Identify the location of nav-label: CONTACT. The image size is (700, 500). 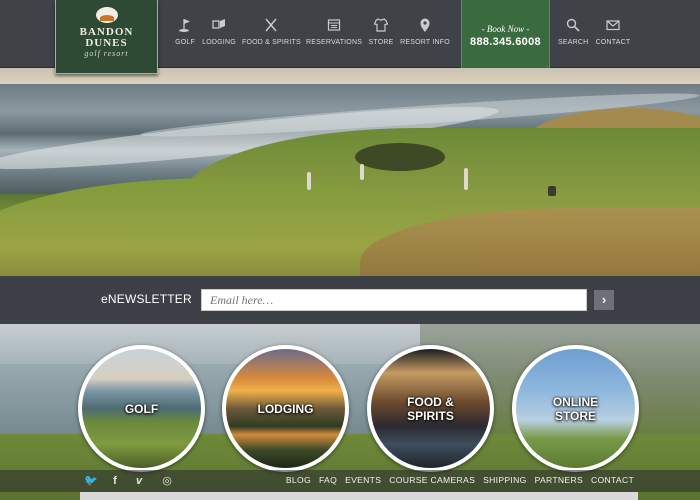
(613, 42).